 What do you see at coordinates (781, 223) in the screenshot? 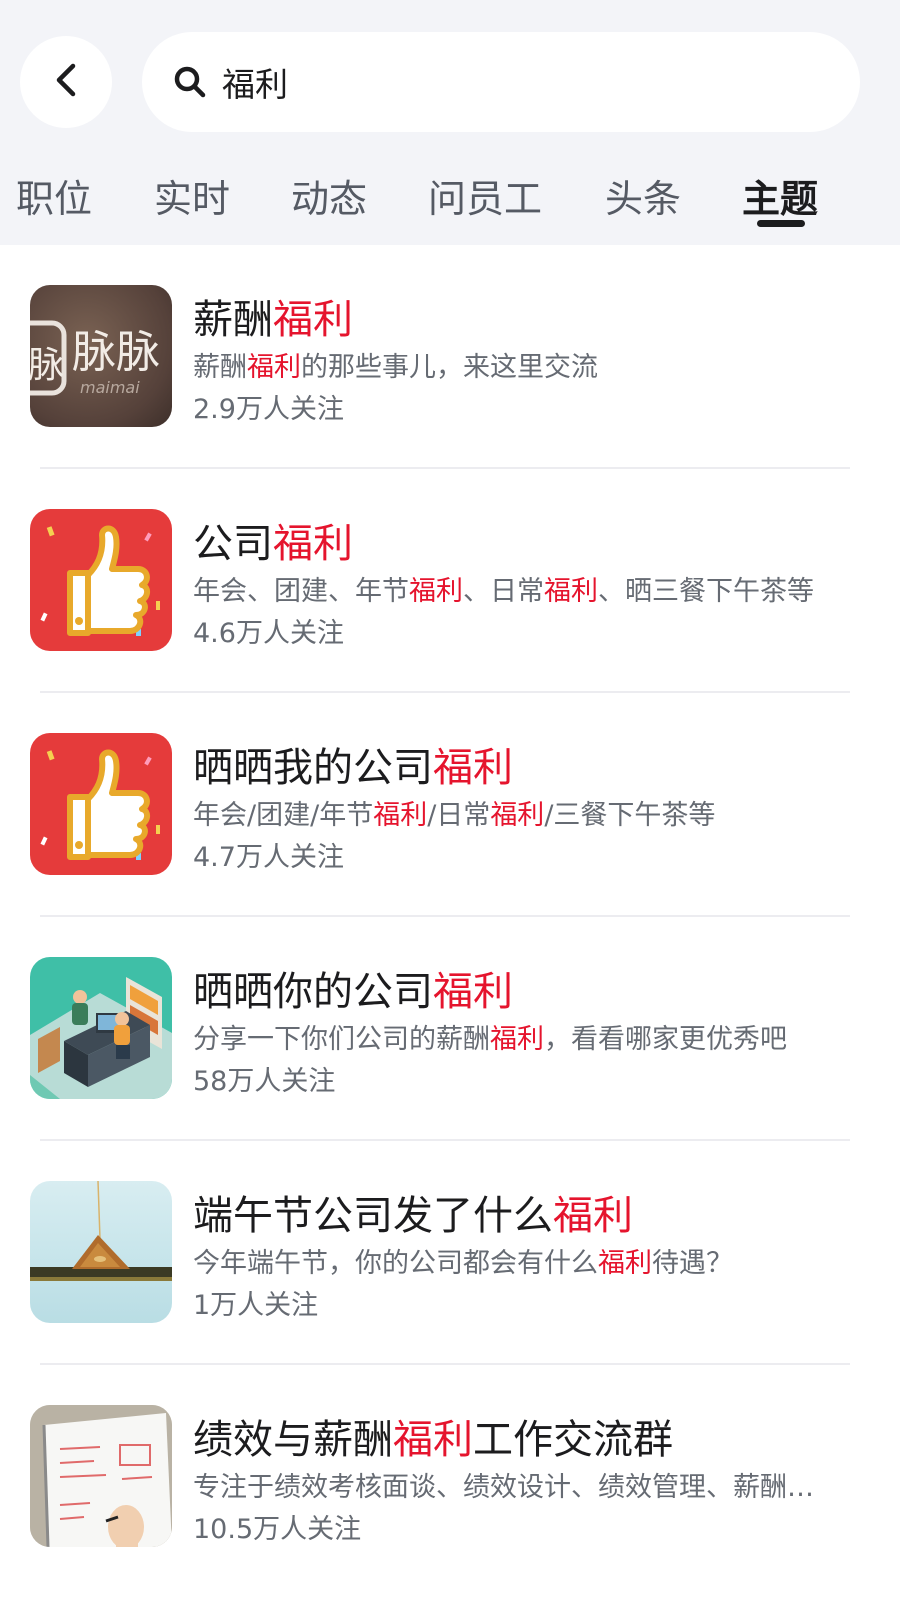
I see `active-tab-indicator` at bounding box center [781, 223].